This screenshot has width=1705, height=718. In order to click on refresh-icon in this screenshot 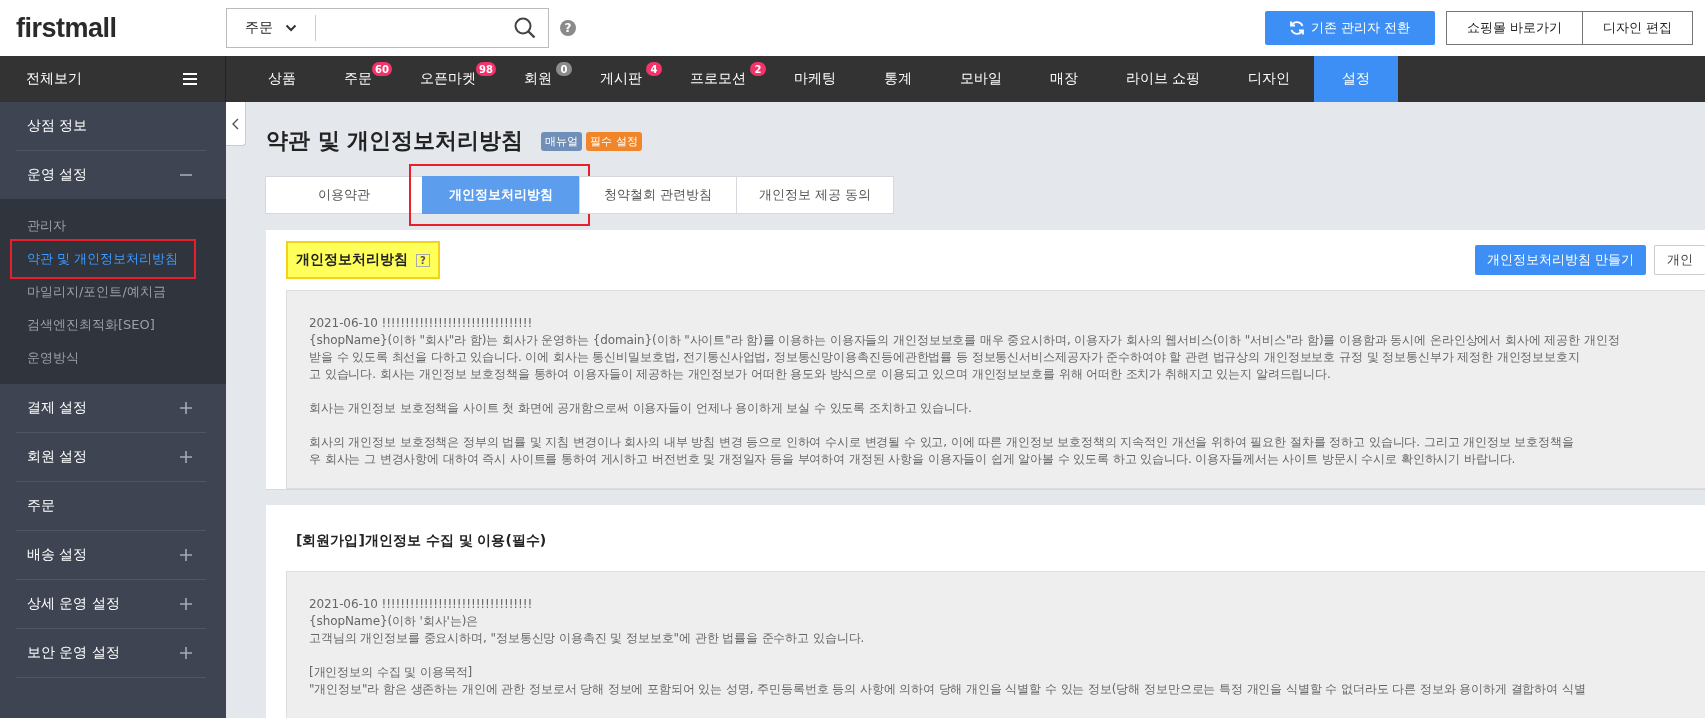, I will do `click(1297, 28)`.